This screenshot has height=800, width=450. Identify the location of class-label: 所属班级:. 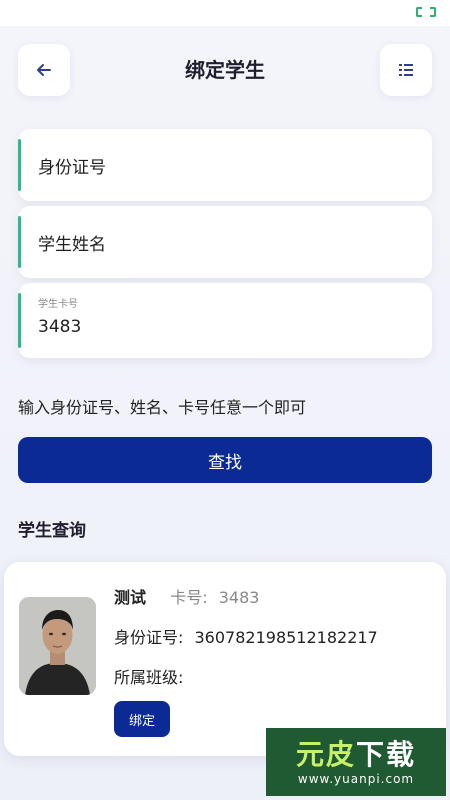
(149, 677).